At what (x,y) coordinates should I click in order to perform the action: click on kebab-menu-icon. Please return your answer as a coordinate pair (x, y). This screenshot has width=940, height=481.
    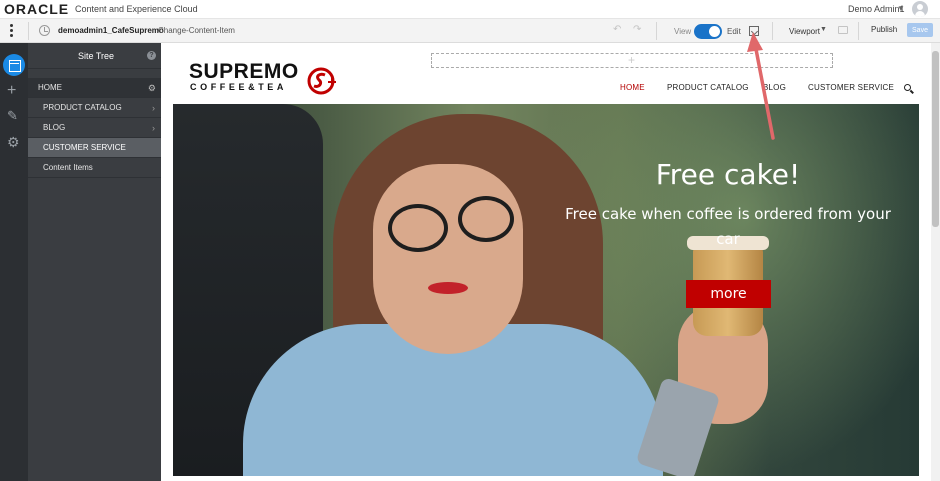
    Looking at the image, I should click on (12, 31).